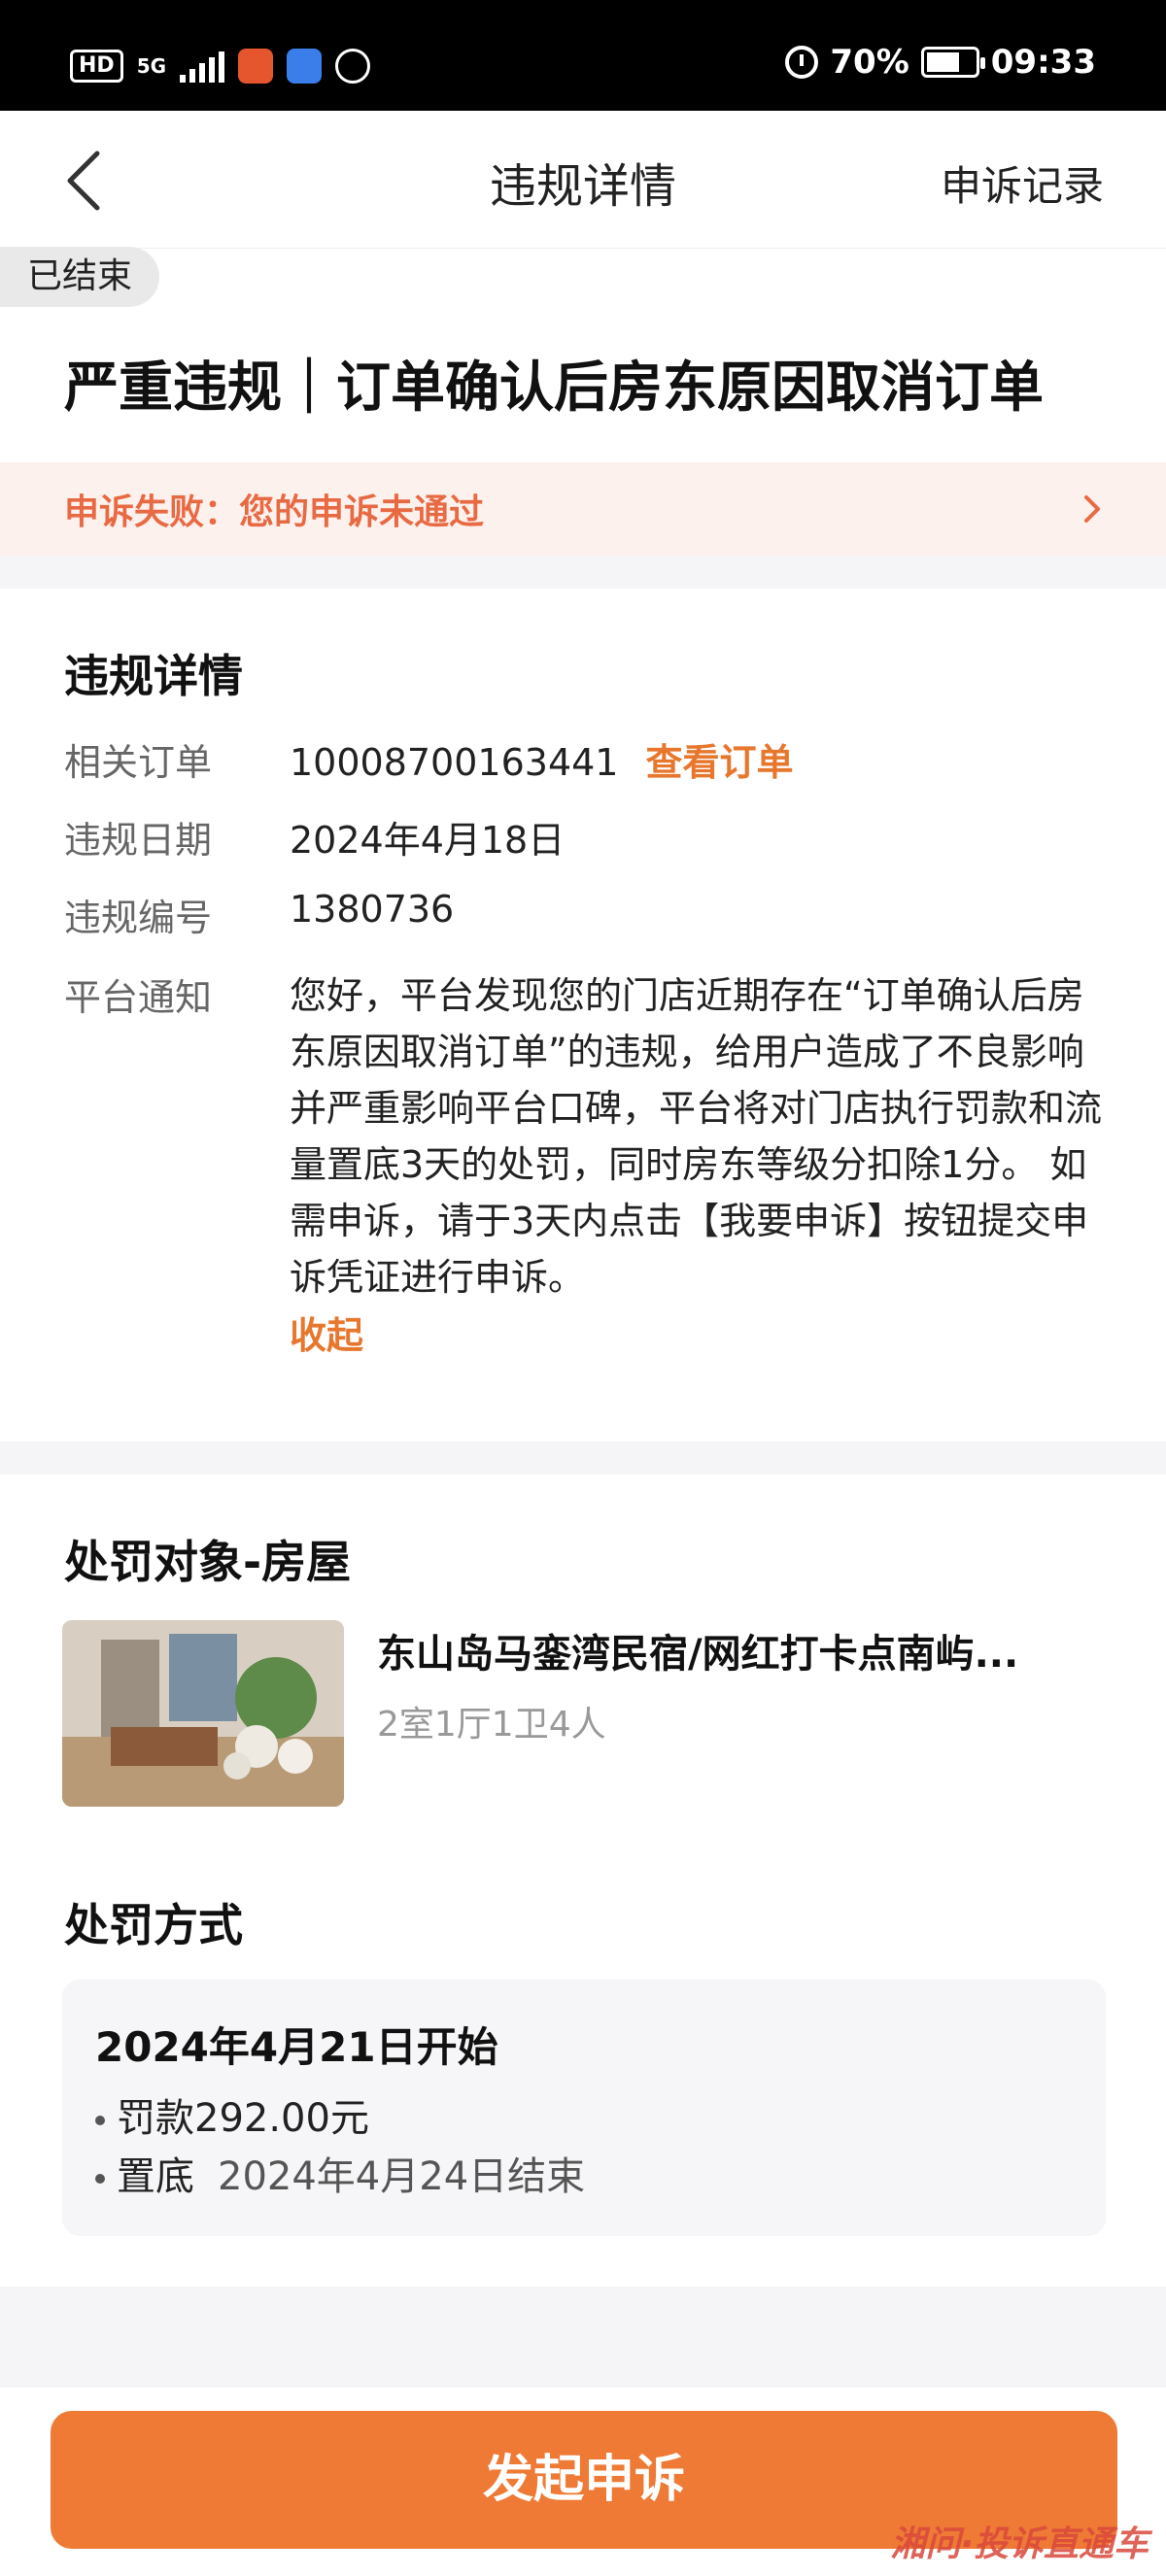 This screenshot has height=2576, width=1166. Describe the element at coordinates (243, 2118) in the screenshot. I see `penalty-fine: 罚款292.00元` at that location.